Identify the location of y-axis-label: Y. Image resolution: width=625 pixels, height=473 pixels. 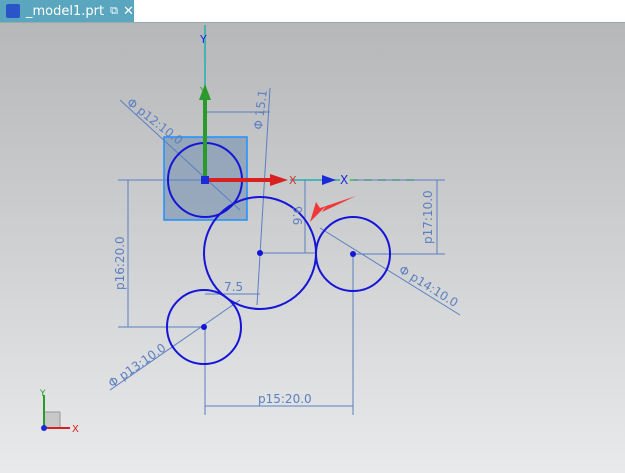
(203, 91).